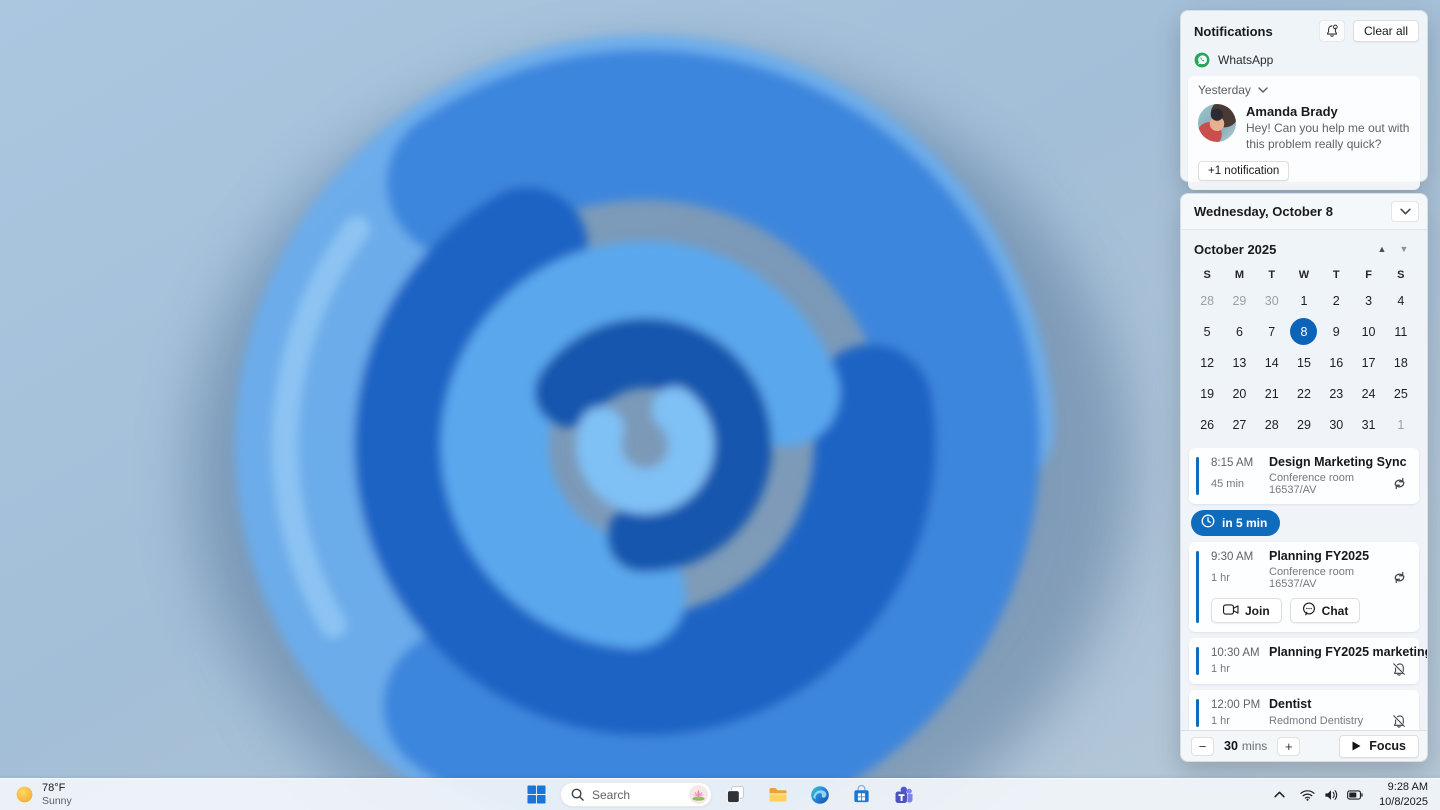 Image resolution: width=1440 pixels, height=810 pixels. Describe the element at coordinates (1207, 331) in the screenshot. I see `calendar-day: 5` at that location.